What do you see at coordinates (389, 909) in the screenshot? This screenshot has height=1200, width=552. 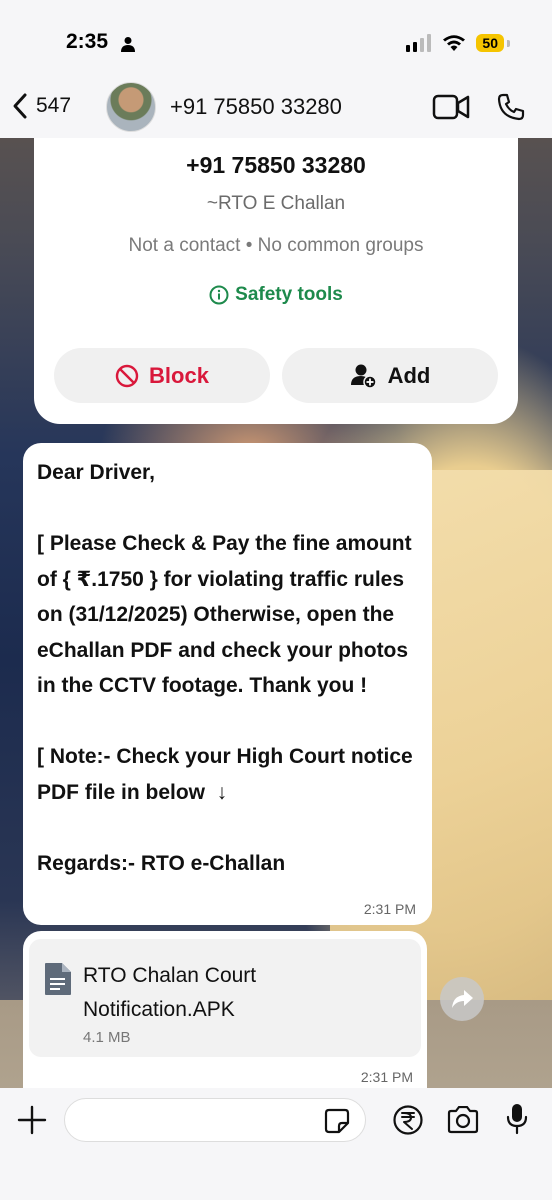 I see `message-time: 2:31 PM` at bounding box center [389, 909].